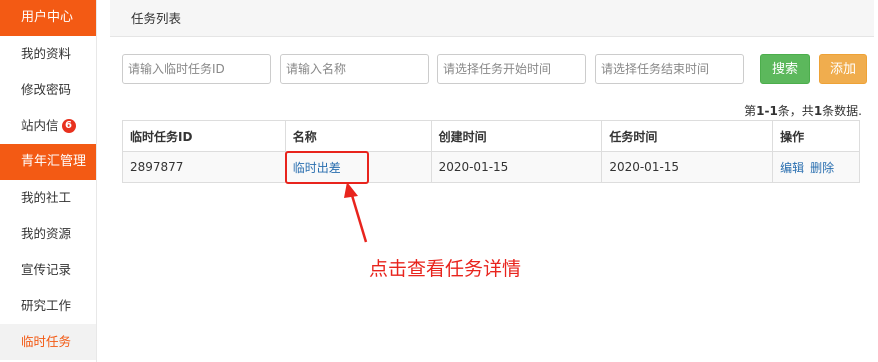  Describe the element at coordinates (492, 18) in the screenshot. I see `panel-title: 任务列表` at that location.